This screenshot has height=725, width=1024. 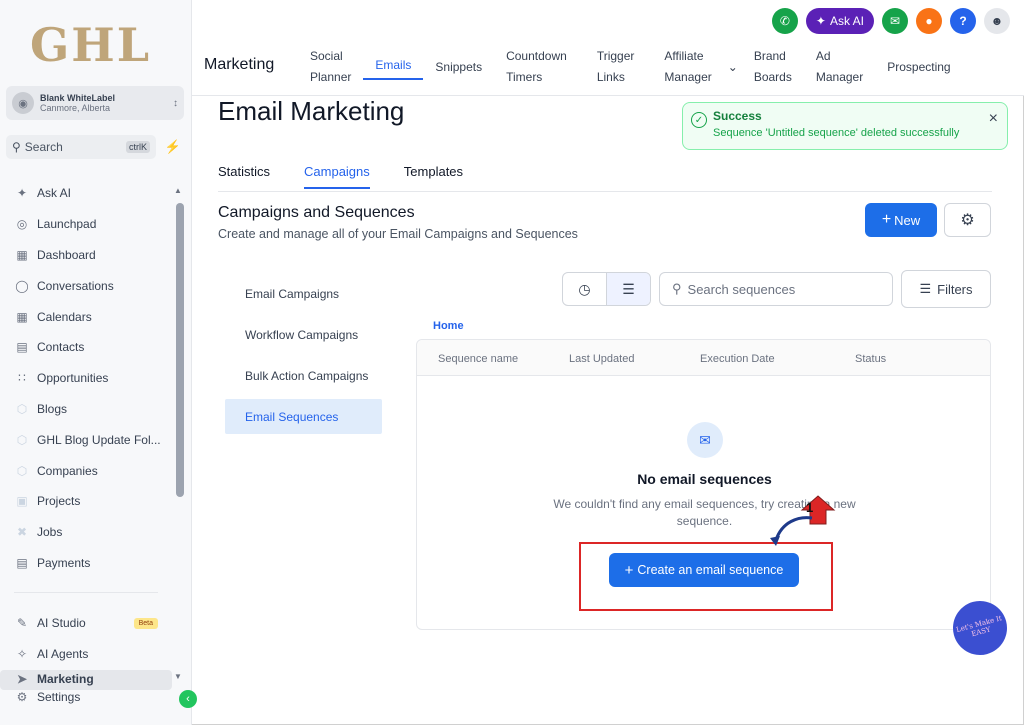 What do you see at coordinates (22, 679) in the screenshot?
I see `send-icon: ➤` at bounding box center [22, 679].